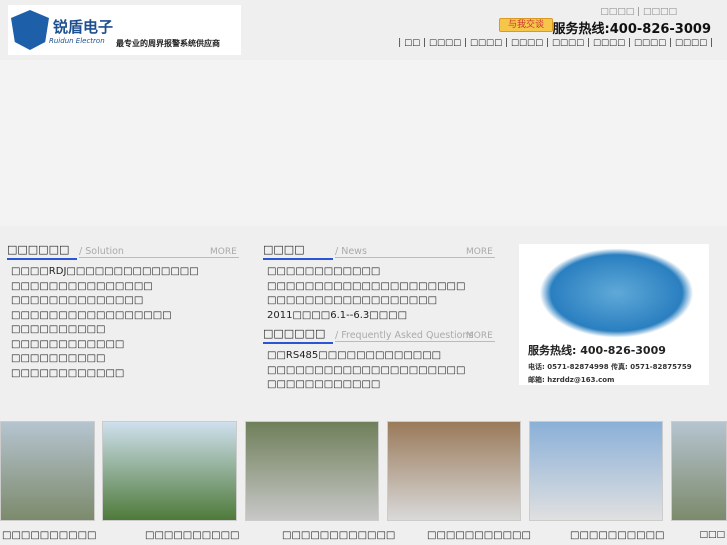 This screenshot has width=727, height=545. Describe the element at coordinates (366, 301) in the screenshot. I see `list-item: □□□□□□□□□□□□□□□□□□` at that location.